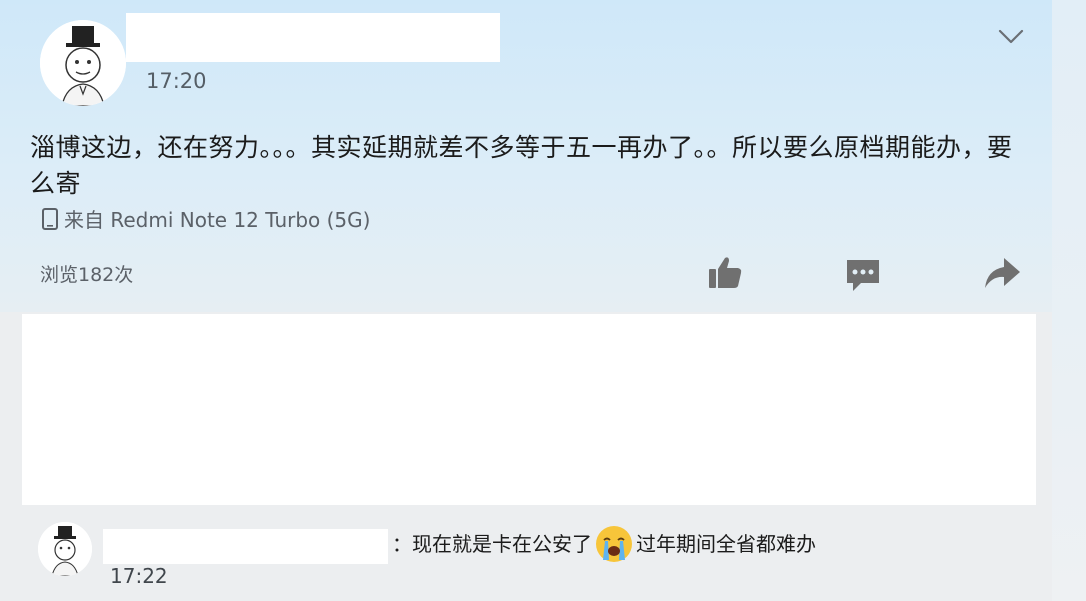  Describe the element at coordinates (65, 549) in the screenshot. I see `commenter-avatar` at that location.